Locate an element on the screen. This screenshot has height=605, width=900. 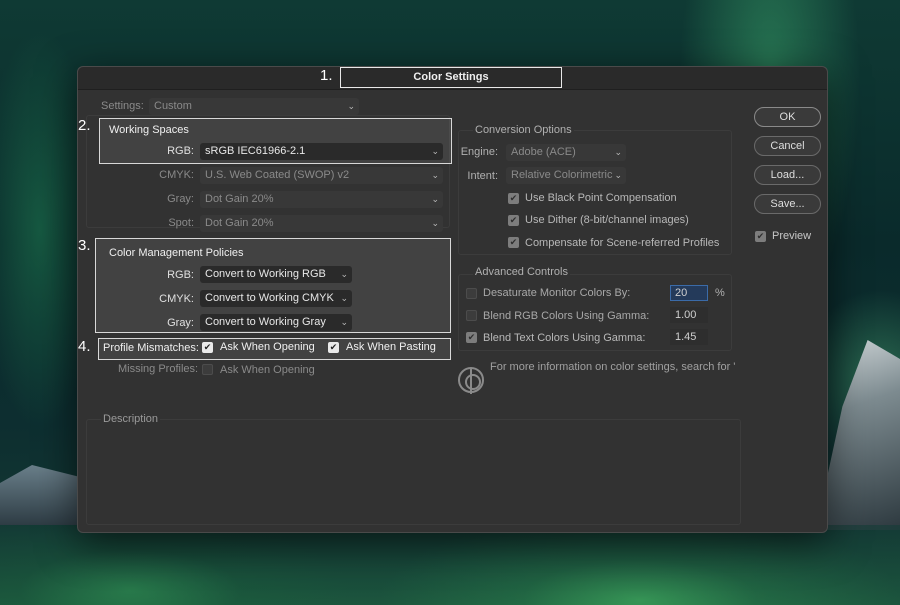
ws-rgb-value: sRGB IEC61966-2.1 is located at coordinates (255, 151).